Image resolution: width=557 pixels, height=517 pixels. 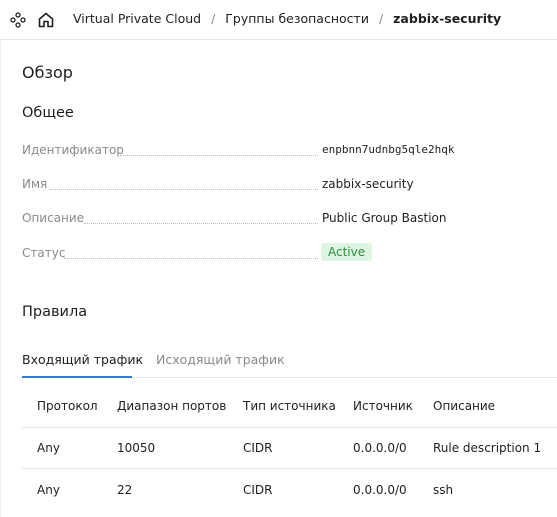 I want to click on property-label: Статус, so click(x=44, y=253).